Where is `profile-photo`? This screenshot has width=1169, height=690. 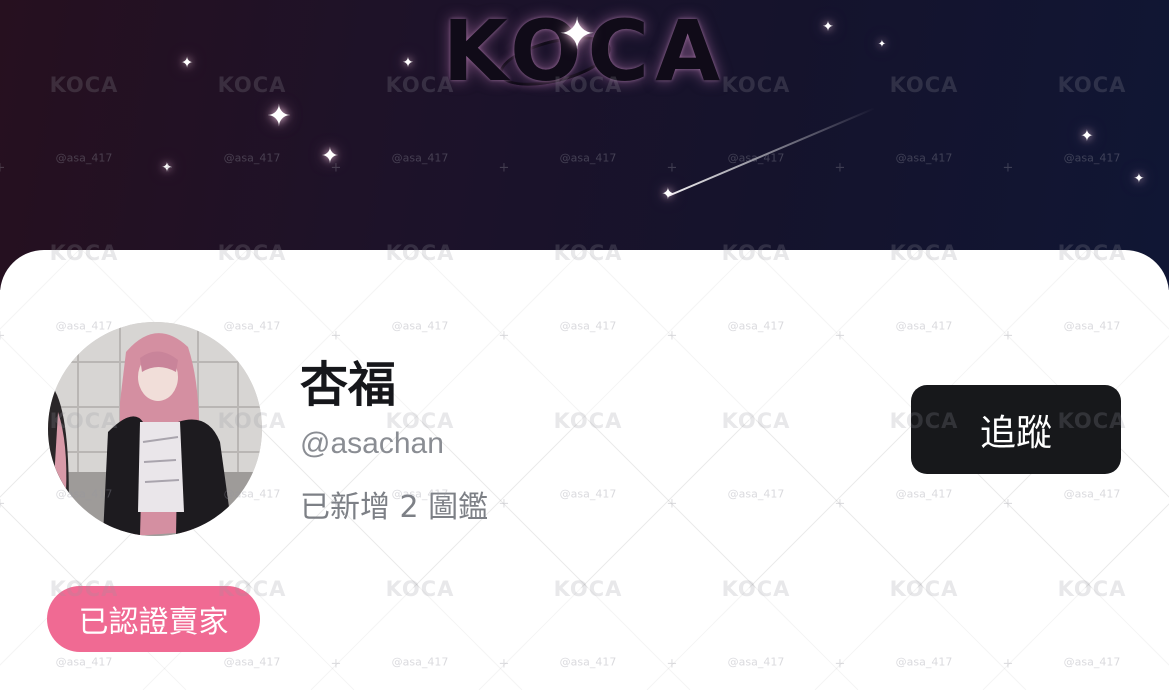 profile-photo is located at coordinates (155, 429).